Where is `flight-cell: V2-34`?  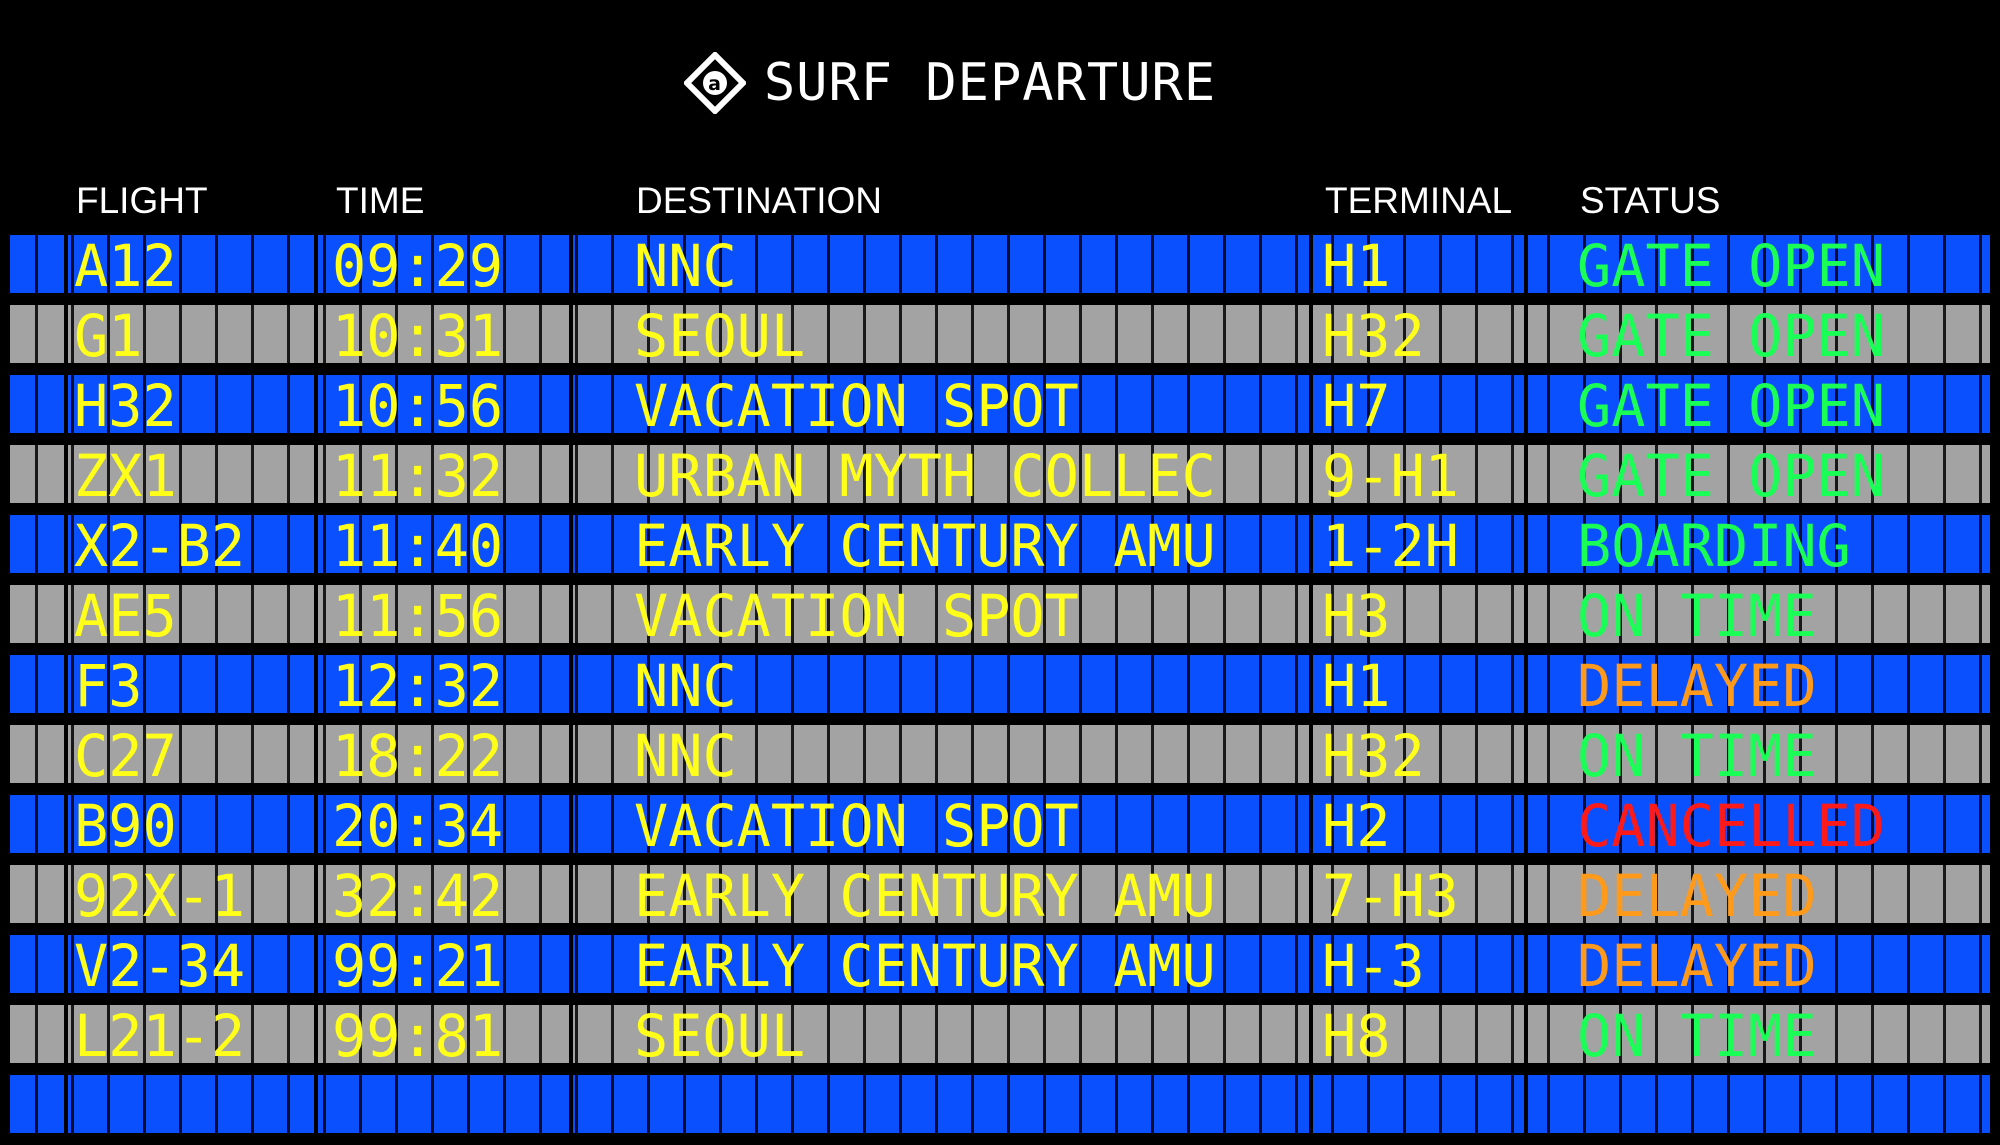 flight-cell: V2-34 is located at coordinates (160, 966).